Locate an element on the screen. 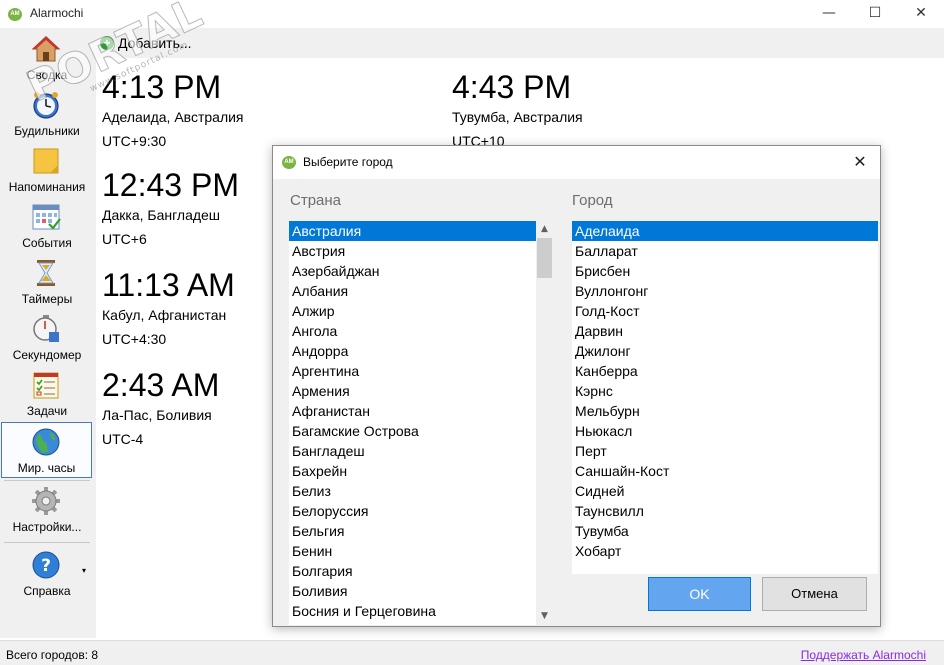 Image resolution: width=944 pixels, height=665 pixels. city-column-header: Город is located at coordinates (592, 200).